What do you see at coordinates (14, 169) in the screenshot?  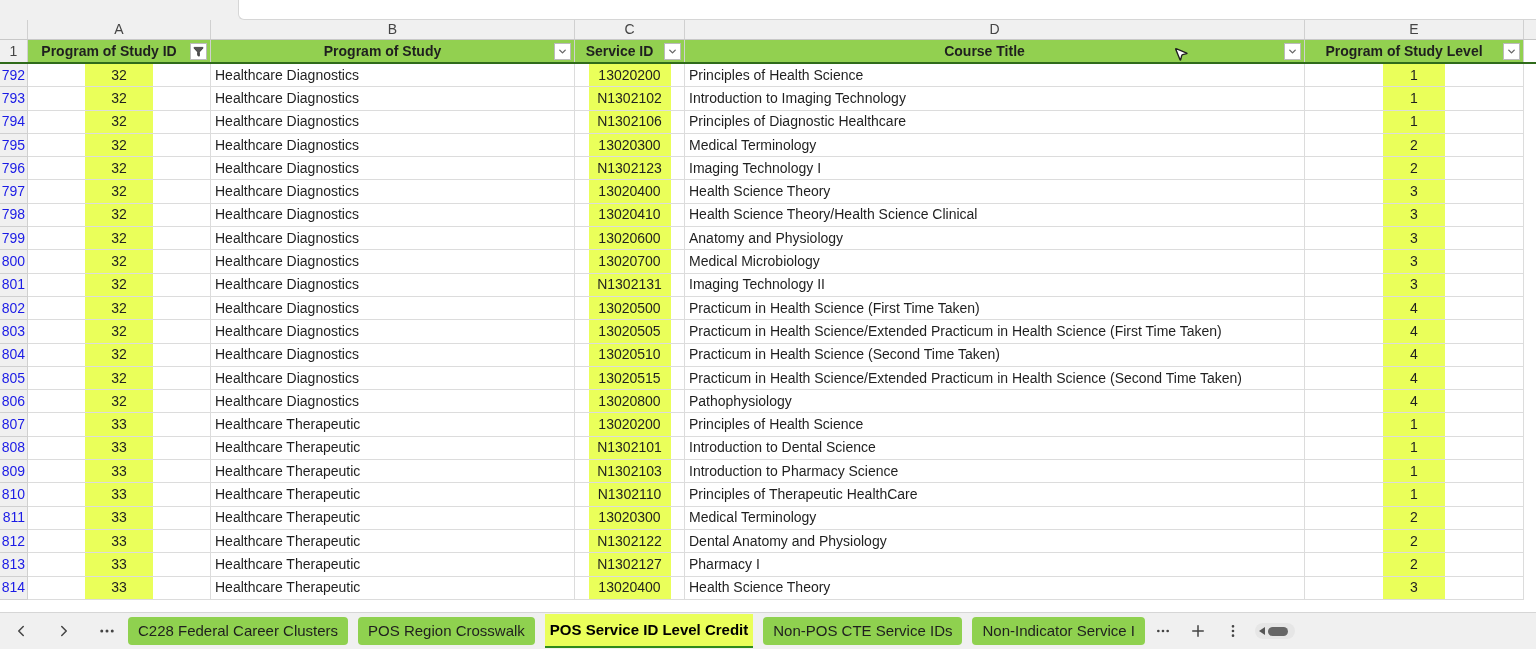 I see `row-number: 796` at bounding box center [14, 169].